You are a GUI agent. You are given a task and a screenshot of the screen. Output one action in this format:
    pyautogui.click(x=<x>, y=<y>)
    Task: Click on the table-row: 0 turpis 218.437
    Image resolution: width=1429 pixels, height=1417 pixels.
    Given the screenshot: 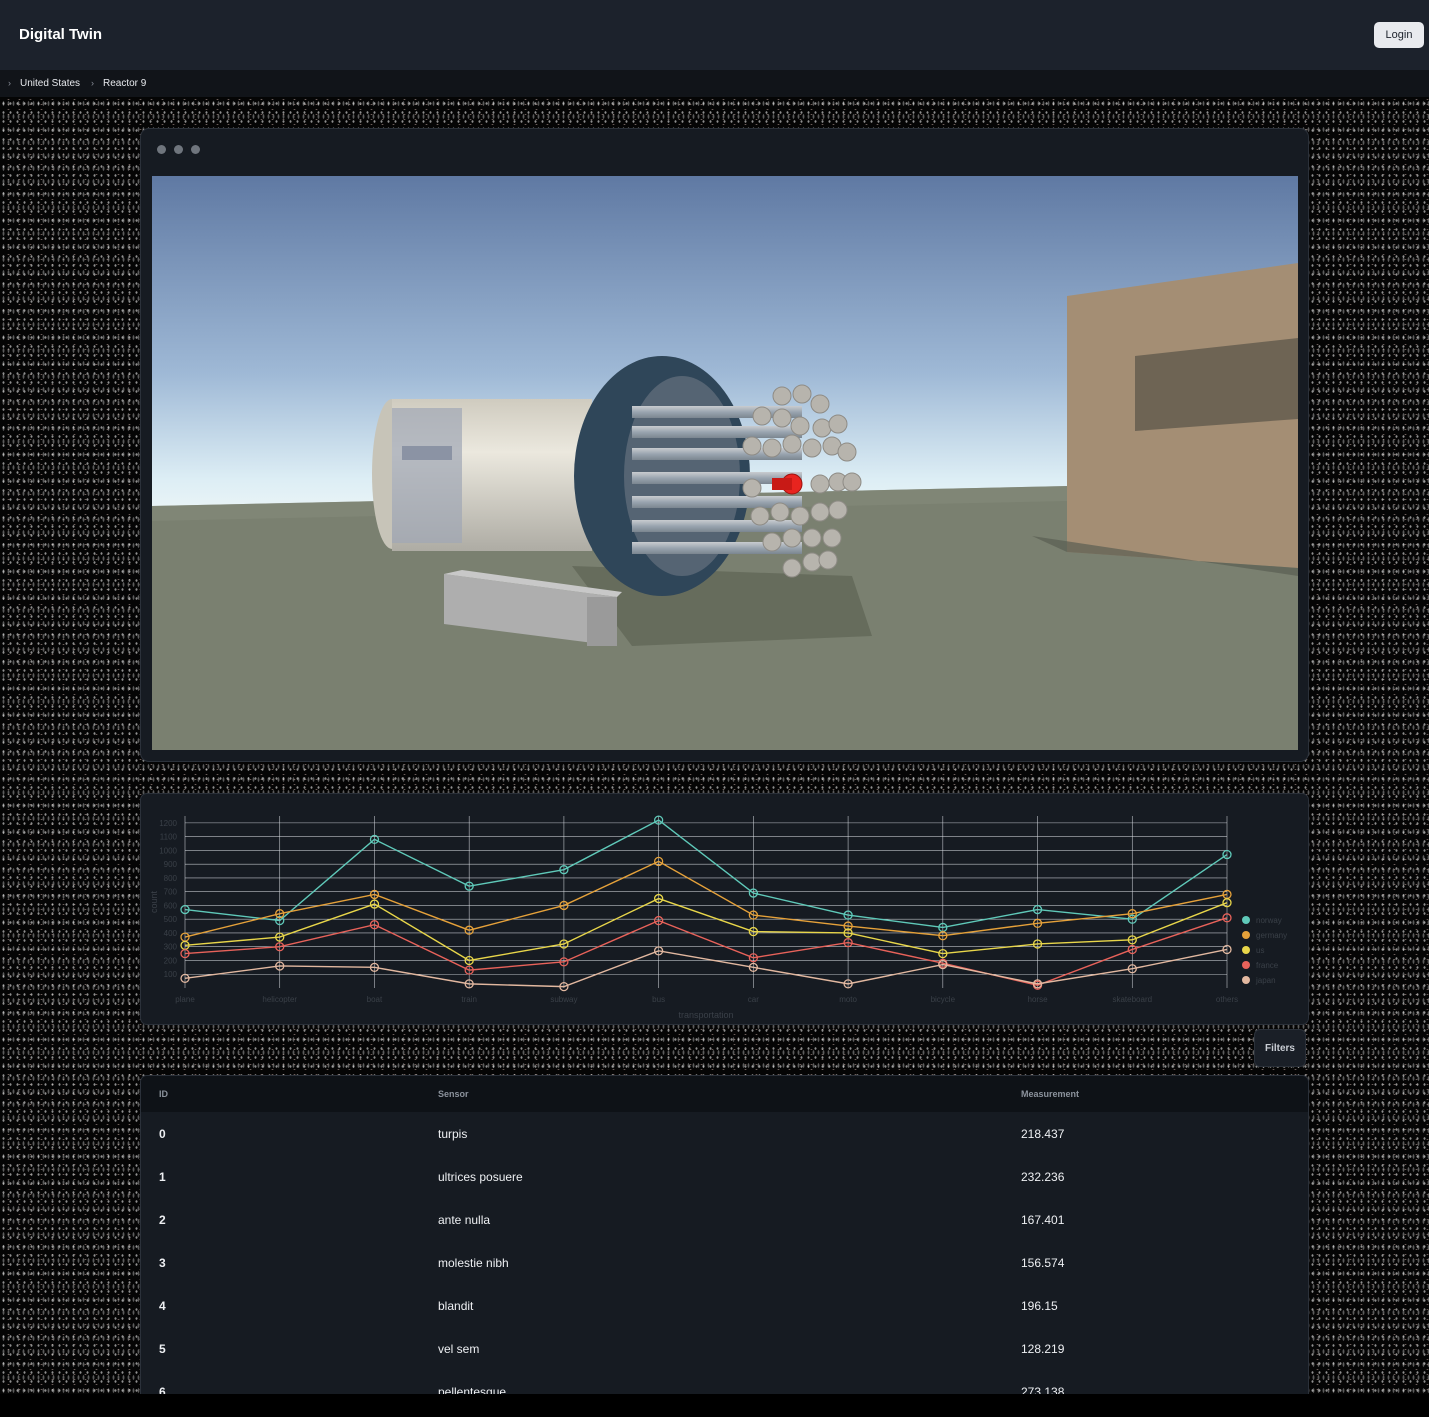 What is the action you would take?
    pyautogui.click(x=724, y=1133)
    